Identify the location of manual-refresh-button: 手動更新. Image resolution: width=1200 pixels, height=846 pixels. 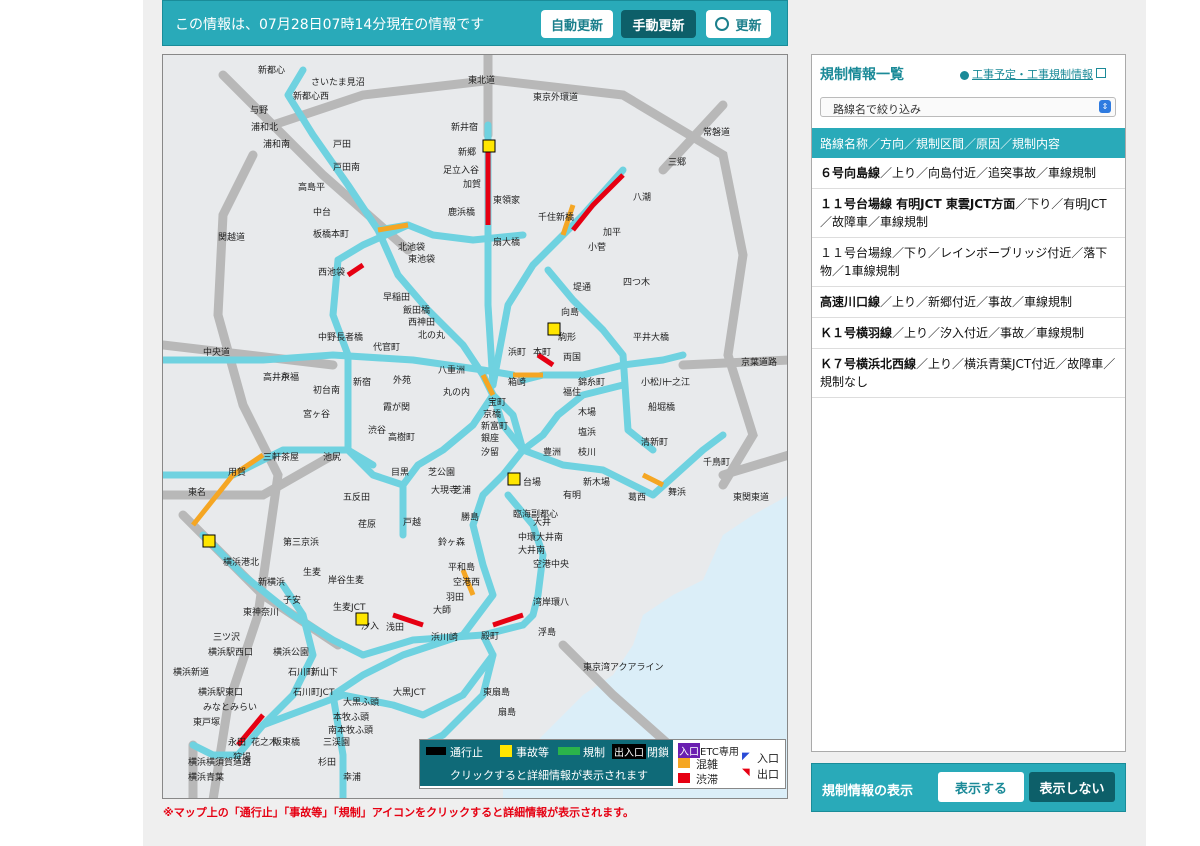
(658, 24).